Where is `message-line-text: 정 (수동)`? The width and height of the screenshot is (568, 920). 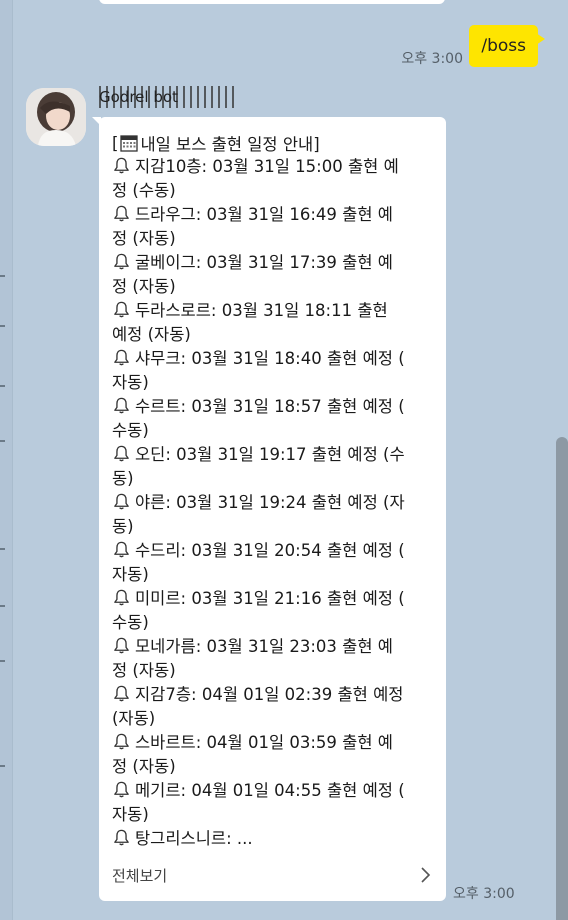
message-line-text: 정 (수동) is located at coordinates (144, 190).